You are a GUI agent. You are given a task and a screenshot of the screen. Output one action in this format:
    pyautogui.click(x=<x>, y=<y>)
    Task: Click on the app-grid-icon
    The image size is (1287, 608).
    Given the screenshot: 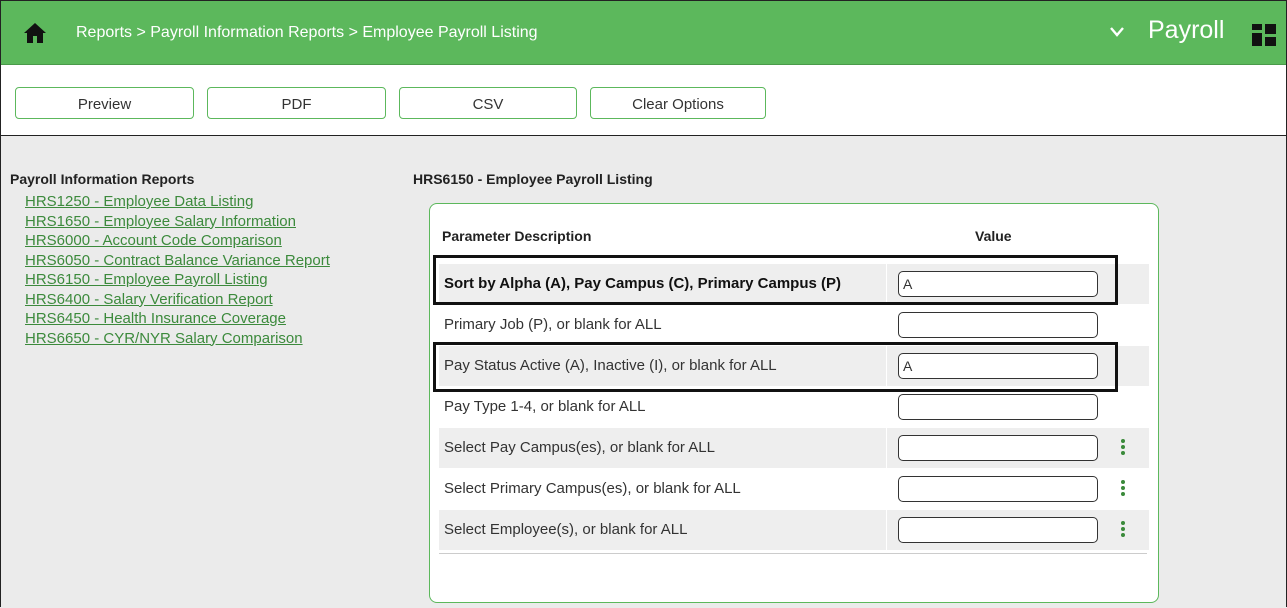 What is the action you would take?
    pyautogui.click(x=1264, y=35)
    